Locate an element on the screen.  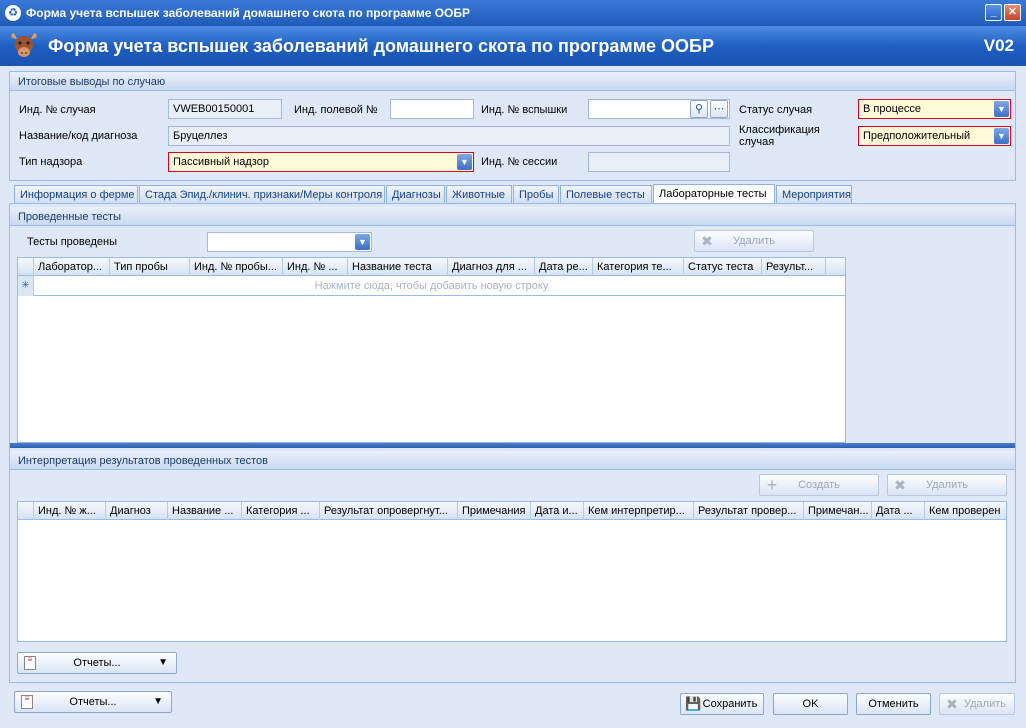
diagnosis-field: Бруцеллез is located at coordinates (449, 136).